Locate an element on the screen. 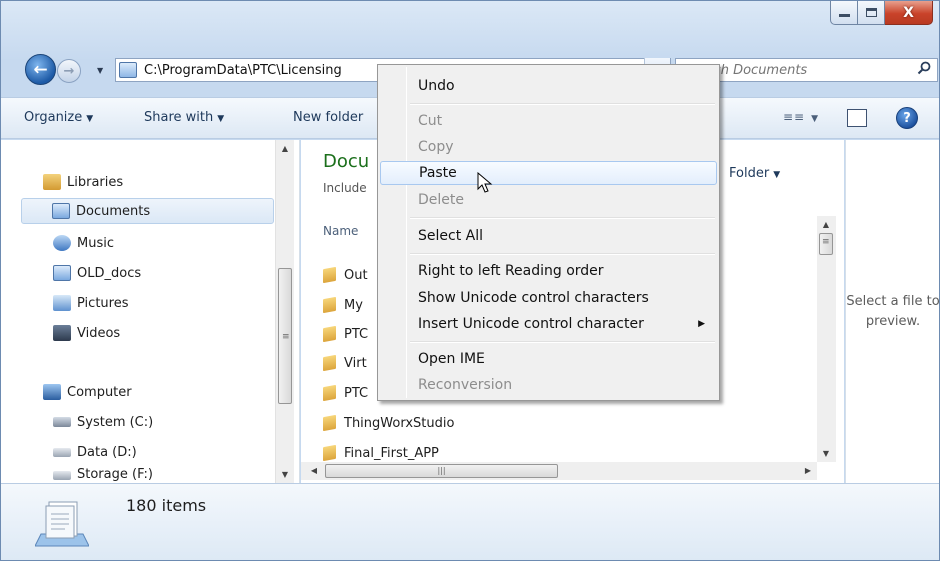 The image size is (940, 561). minimize-icon is located at coordinates (844, 15).